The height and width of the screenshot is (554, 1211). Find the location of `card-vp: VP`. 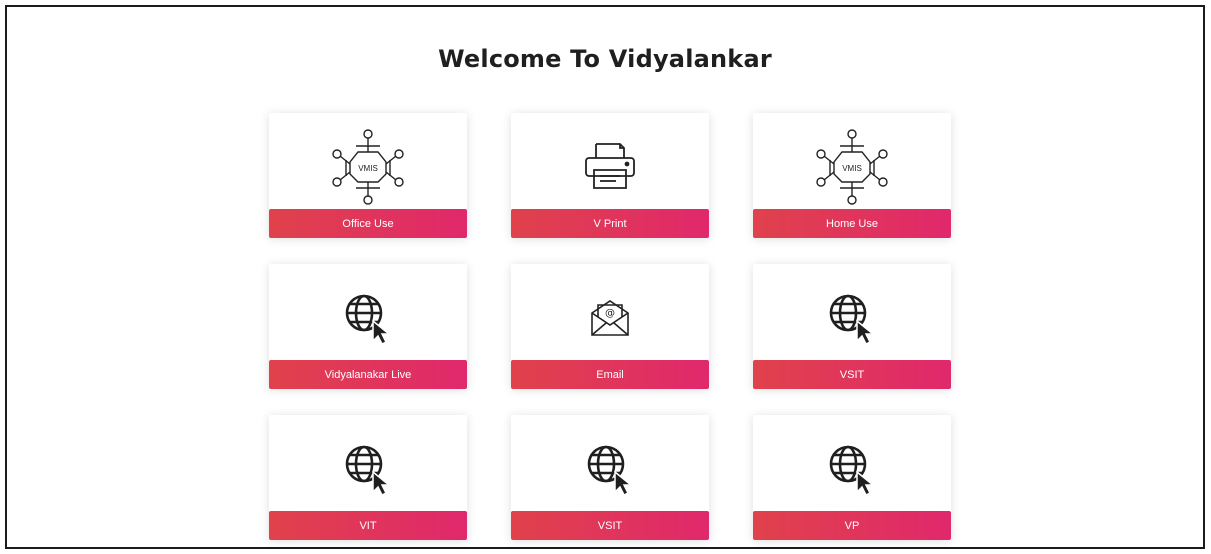

card-vp: VP is located at coordinates (852, 477).